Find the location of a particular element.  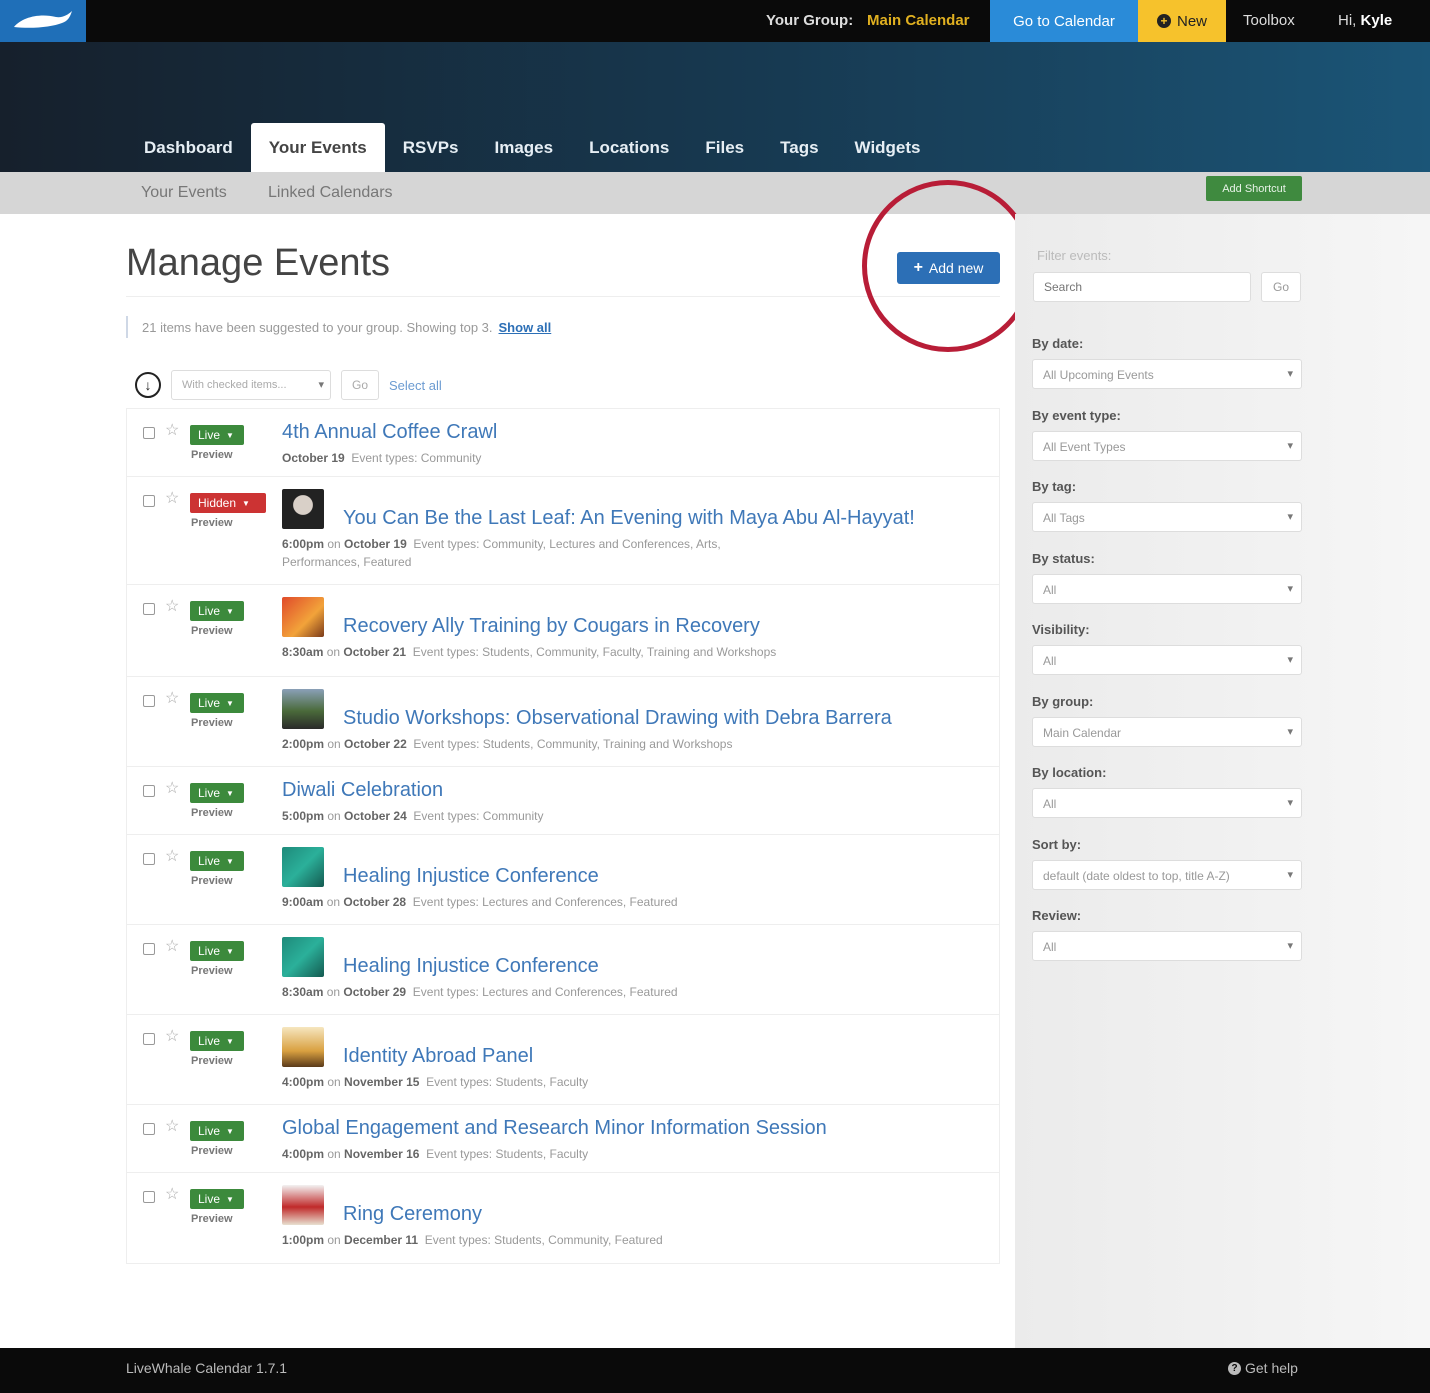

filter-search-input is located at coordinates (1142, 287).